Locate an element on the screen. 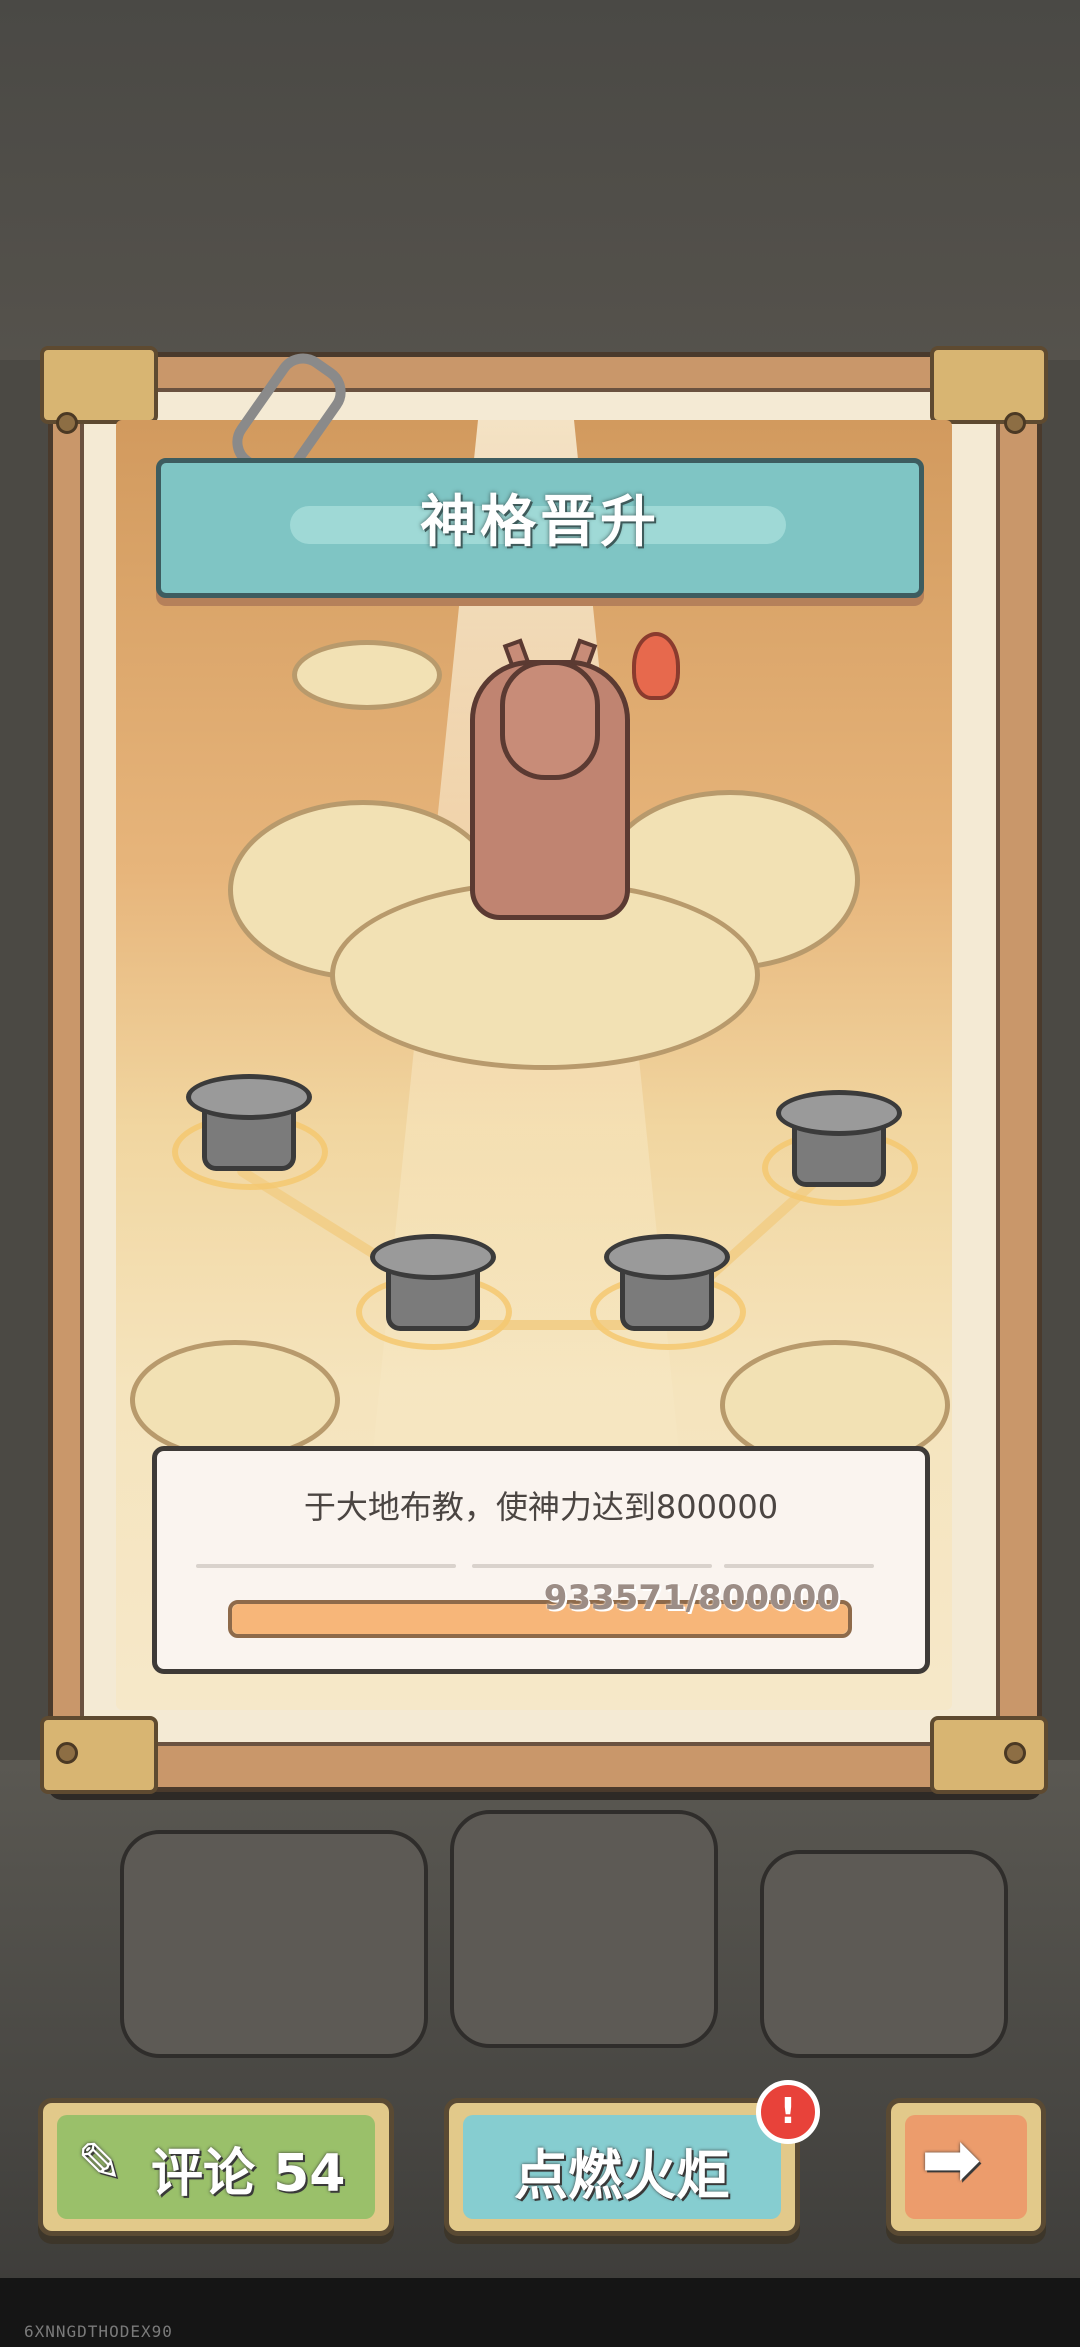  quest-description: 于大地布教，使神力达到800000 is located at coordinates (541, 1507).